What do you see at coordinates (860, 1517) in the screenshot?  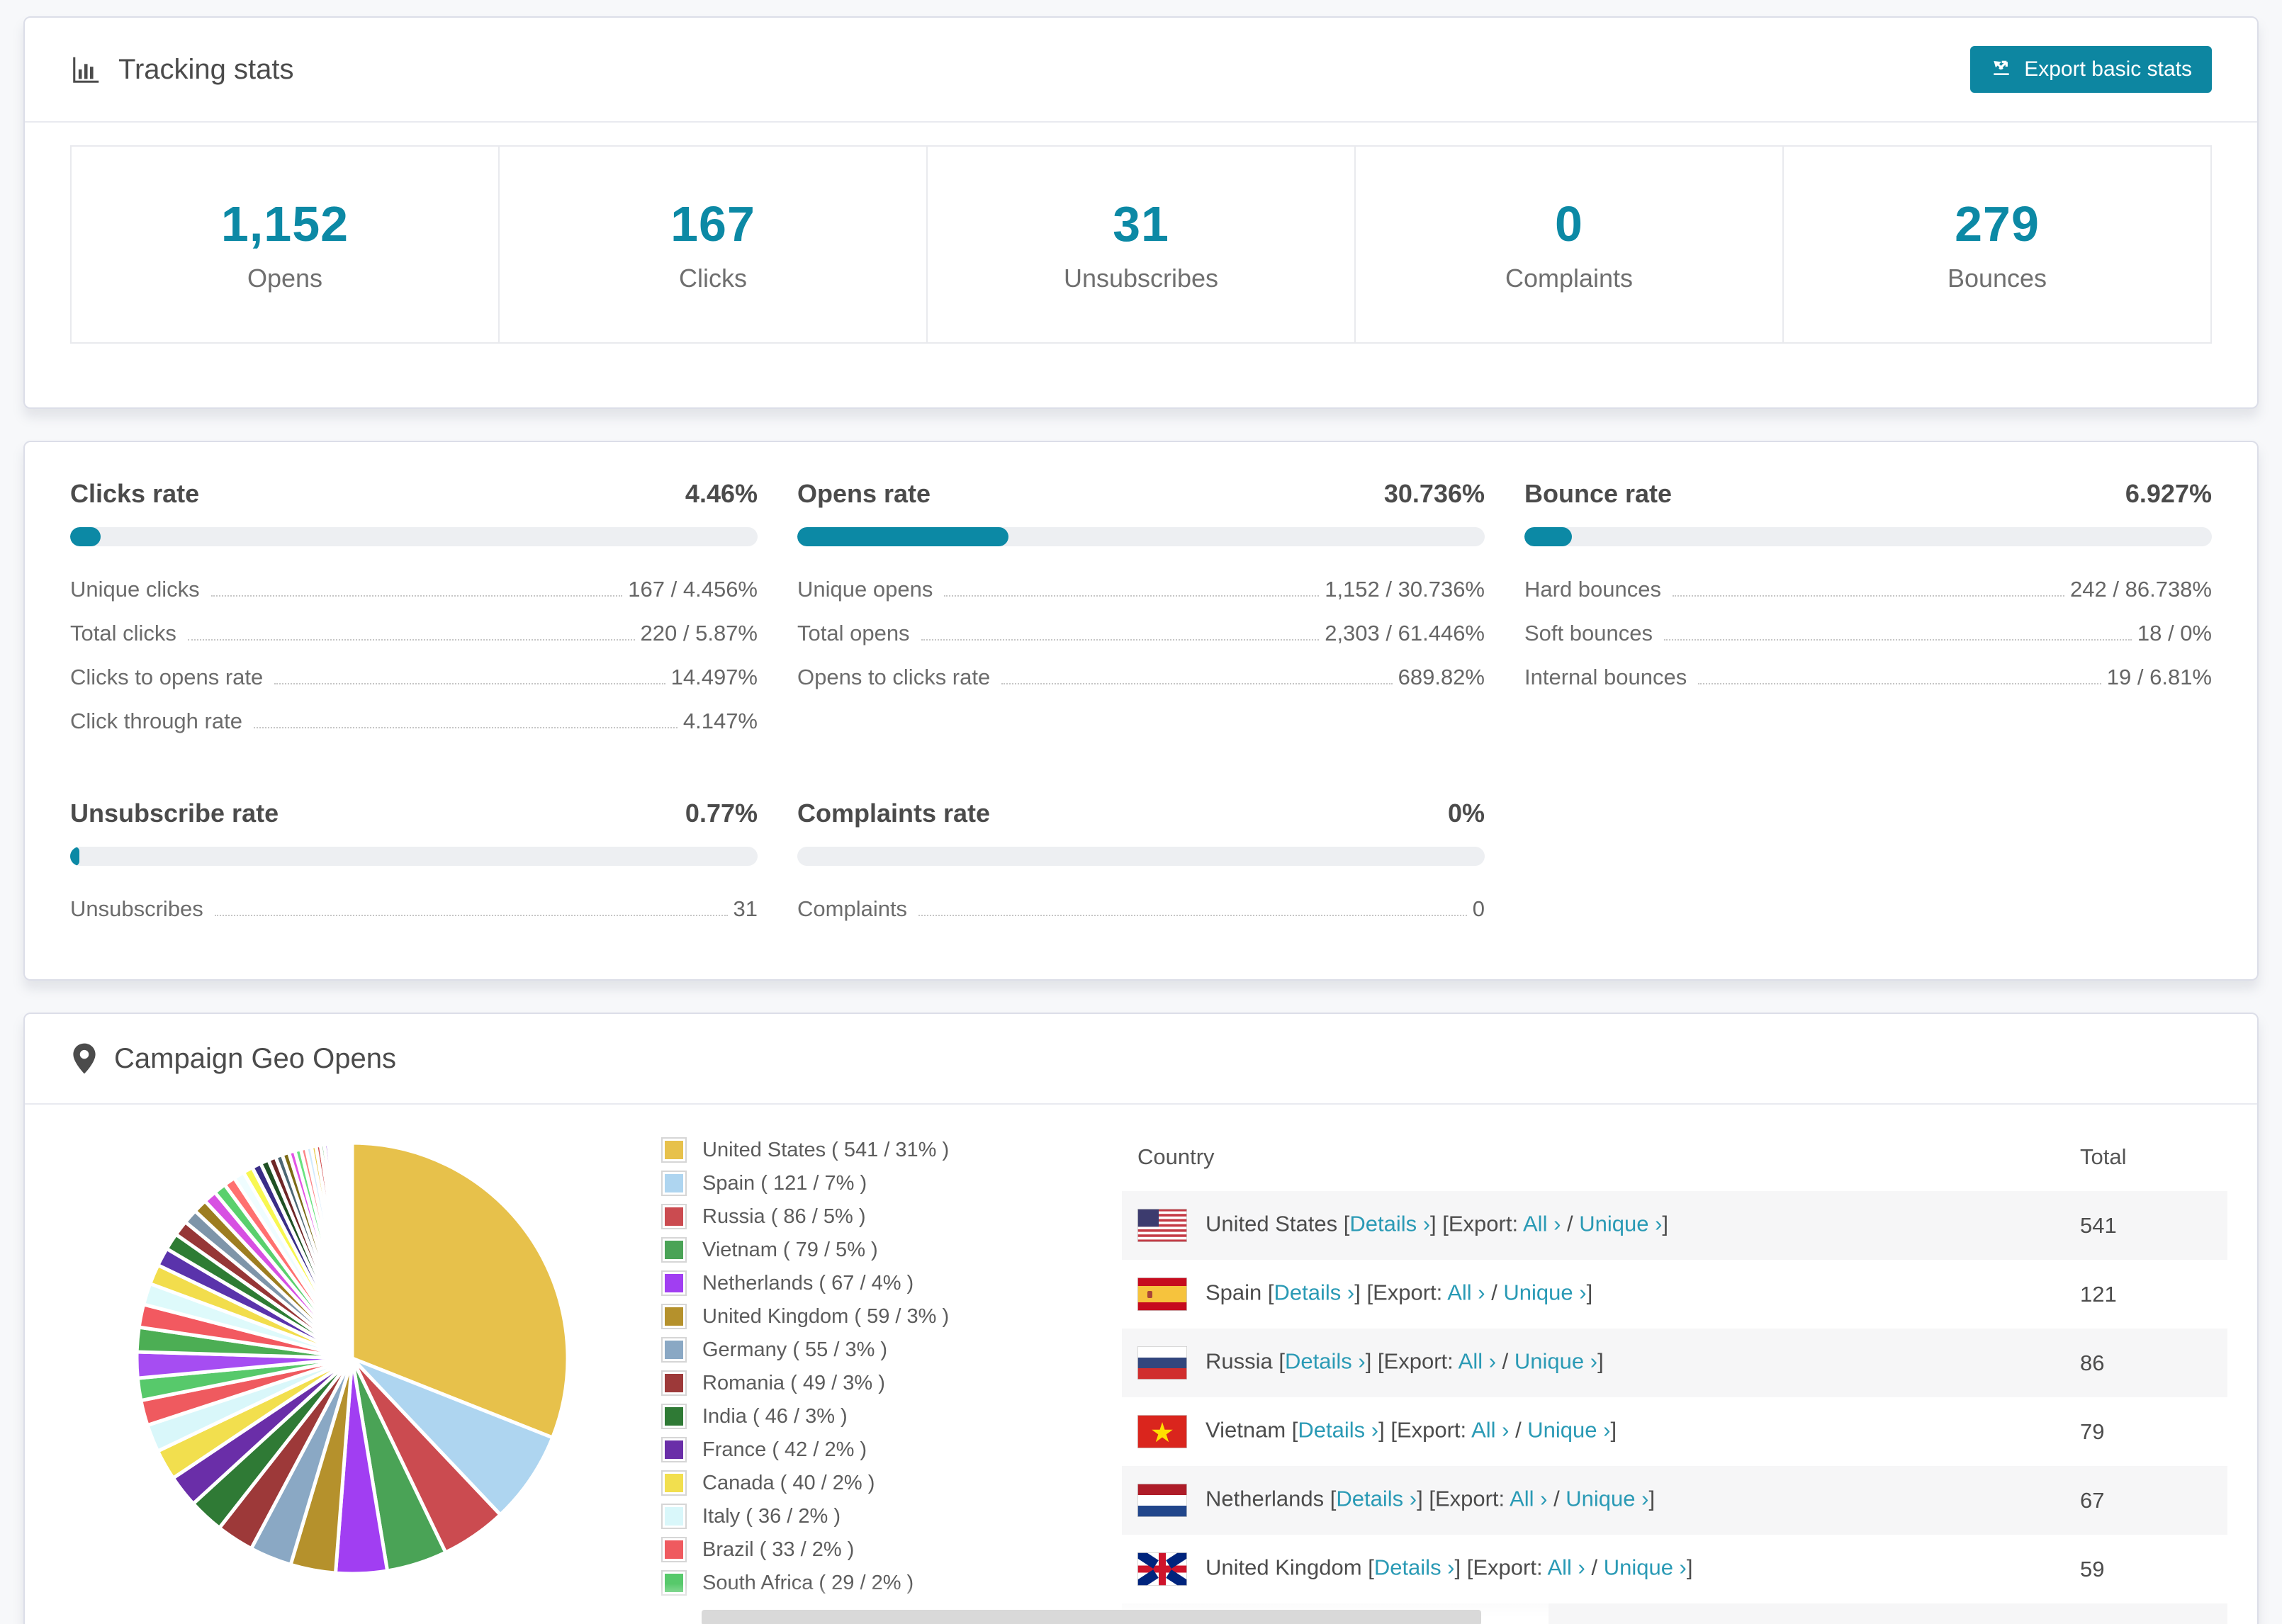 I see `legend-item-italy: Italy ( 36 / 2% )` at bounding box center [860, 1517].